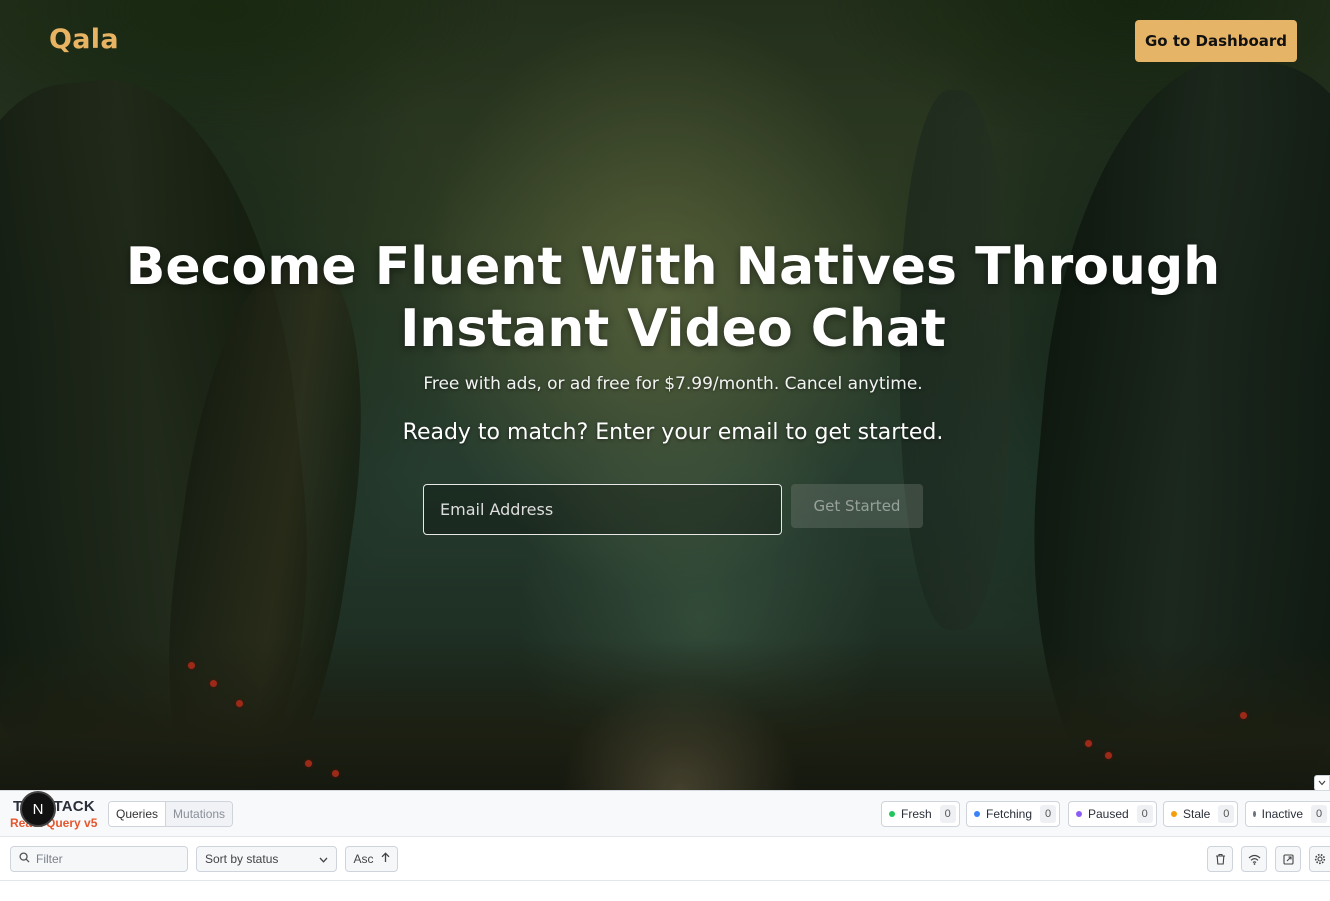 The image size is (1330, 901). I want to click on trash-icon, so click(1220, 859).